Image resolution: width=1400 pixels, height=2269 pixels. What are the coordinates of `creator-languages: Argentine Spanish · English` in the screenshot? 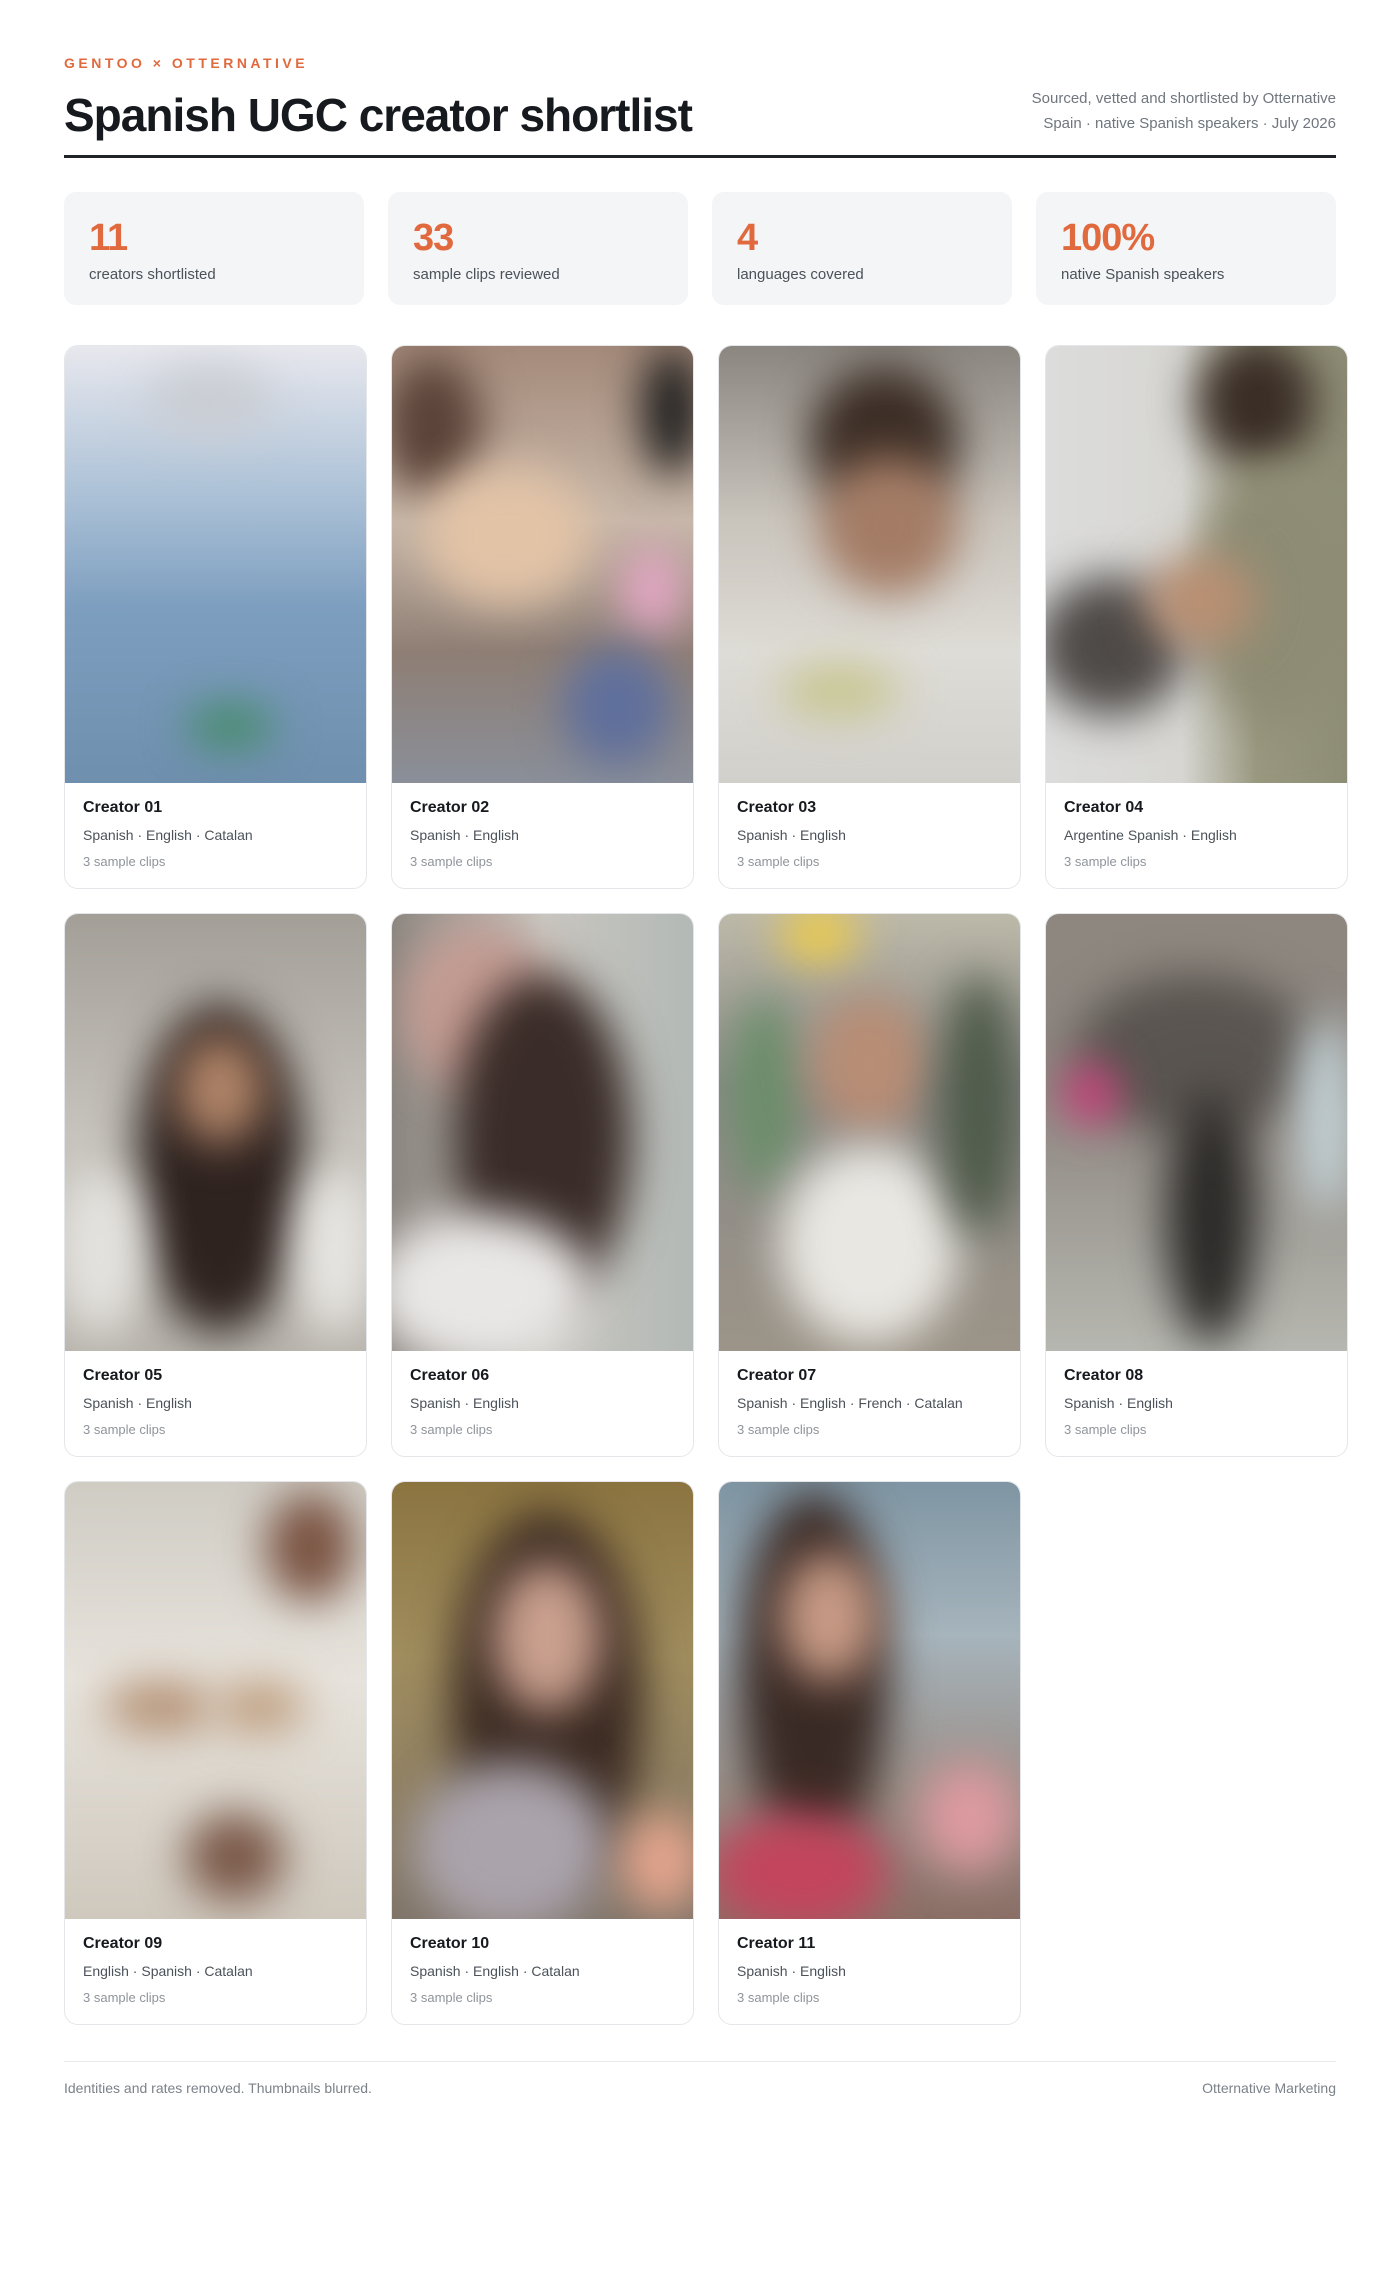 It's located at (1150, 835).